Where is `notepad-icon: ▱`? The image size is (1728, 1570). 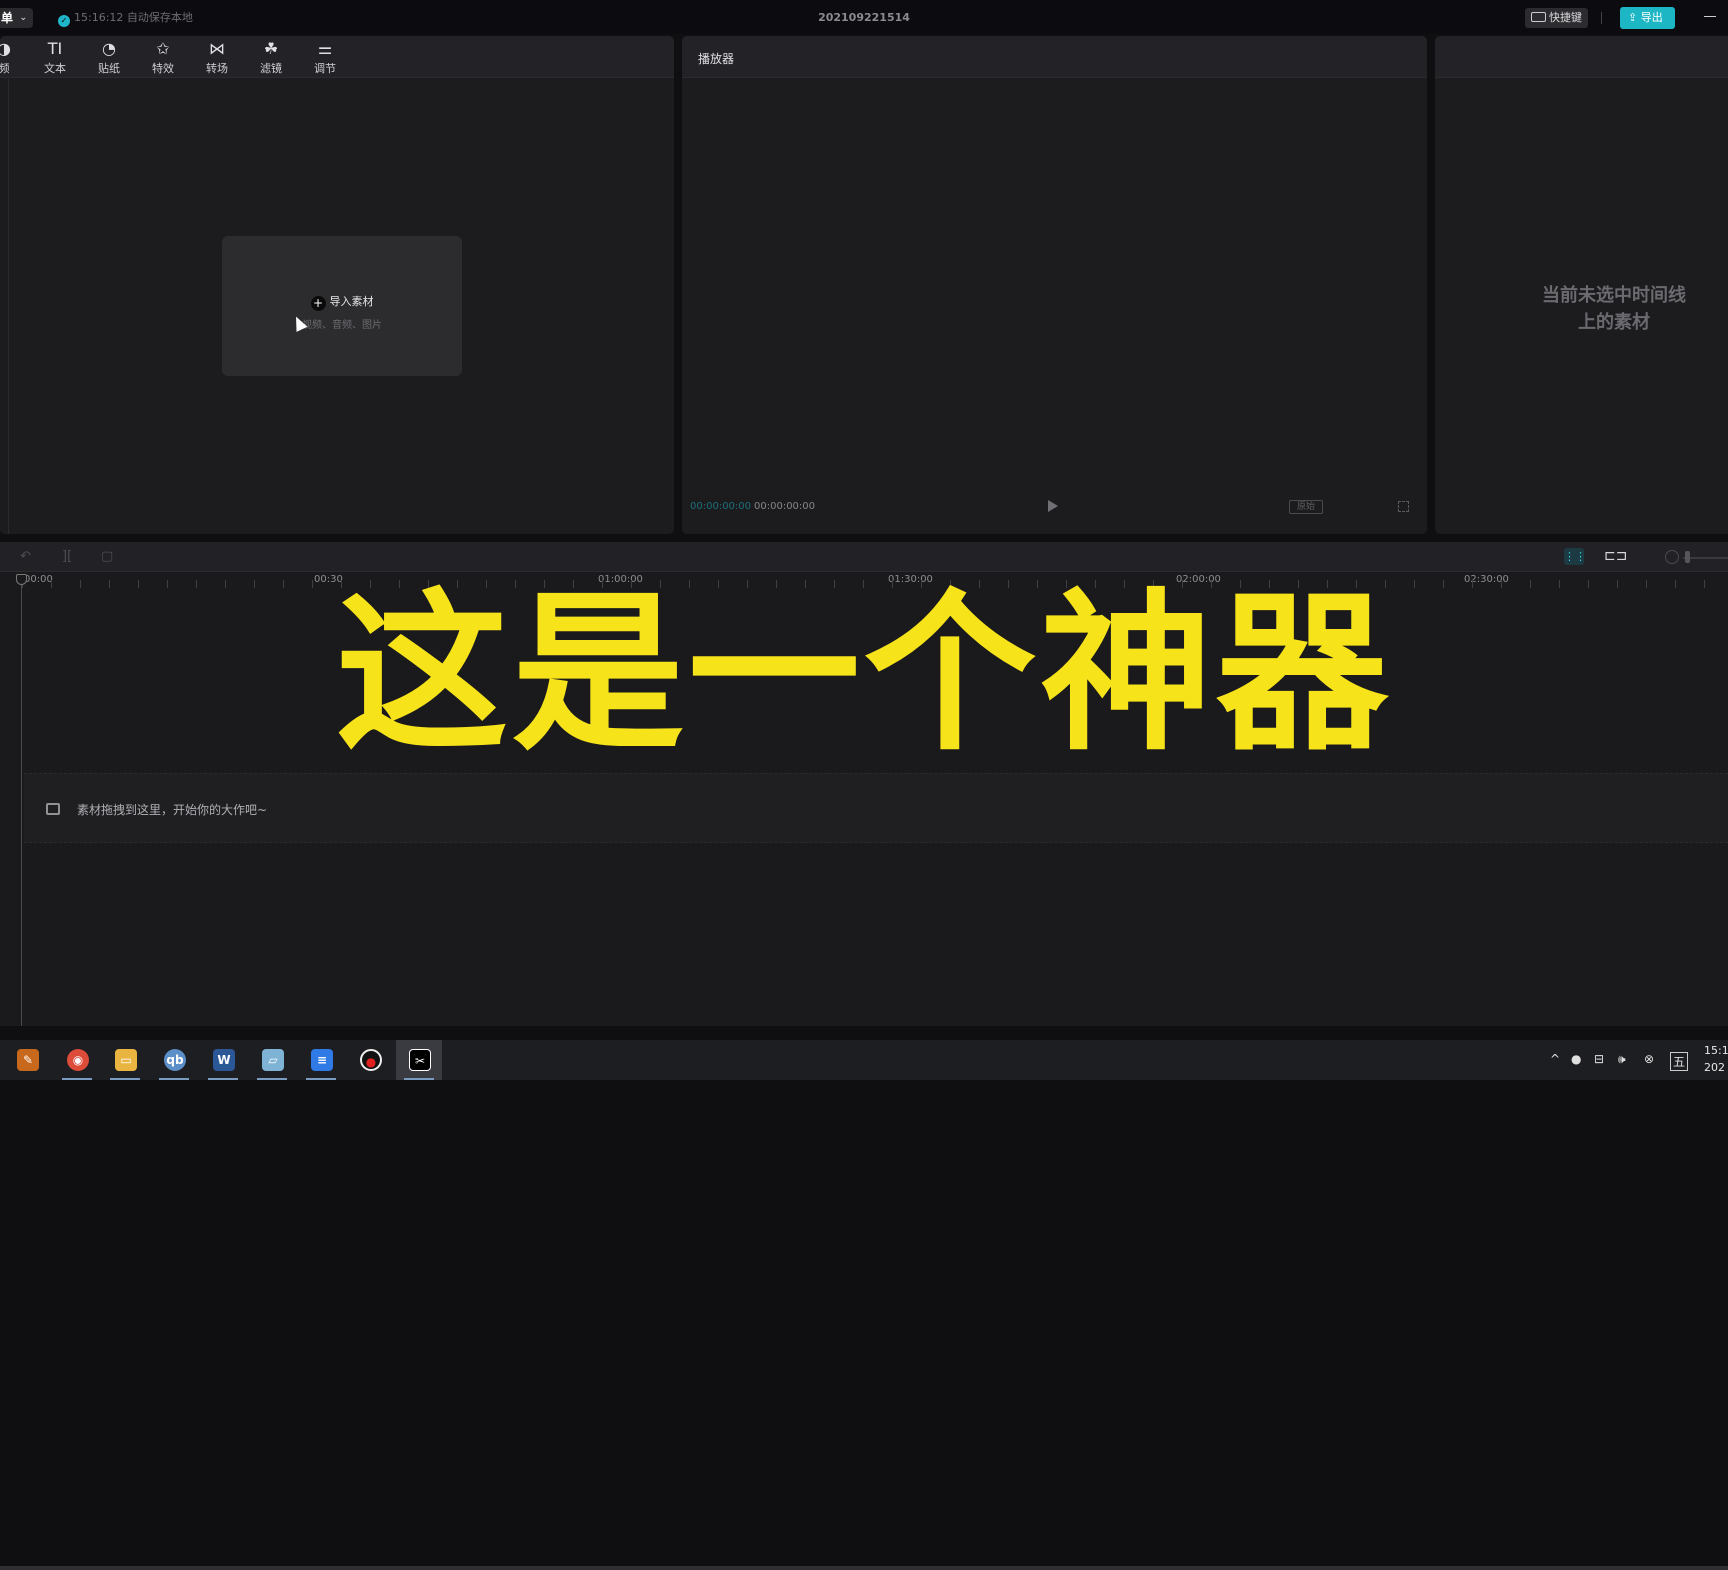 notepad-icon: ▱ is located at coordinates (273, 1060).